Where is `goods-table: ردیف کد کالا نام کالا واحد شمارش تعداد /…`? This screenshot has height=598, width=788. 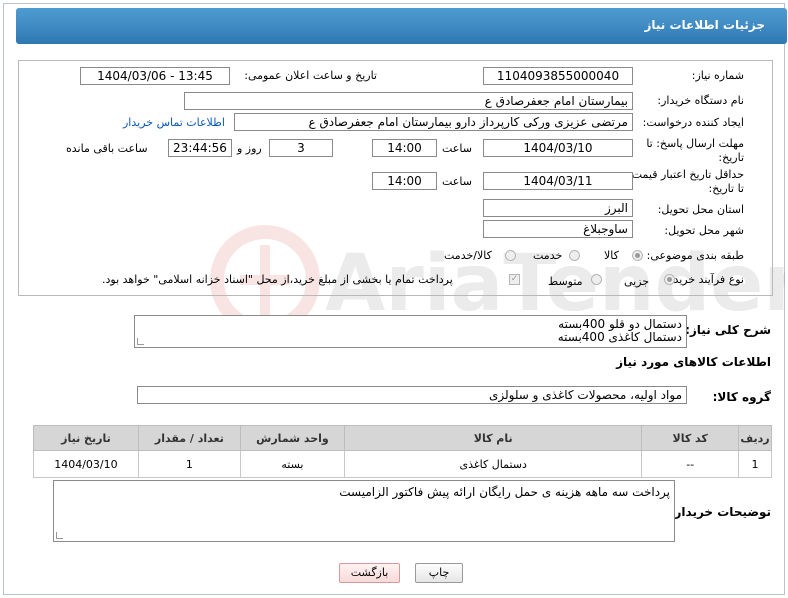 goods-table: ردیف کد کالا نام کالا واحد شمارش تعداد /… is located at coordinates (402, 451).